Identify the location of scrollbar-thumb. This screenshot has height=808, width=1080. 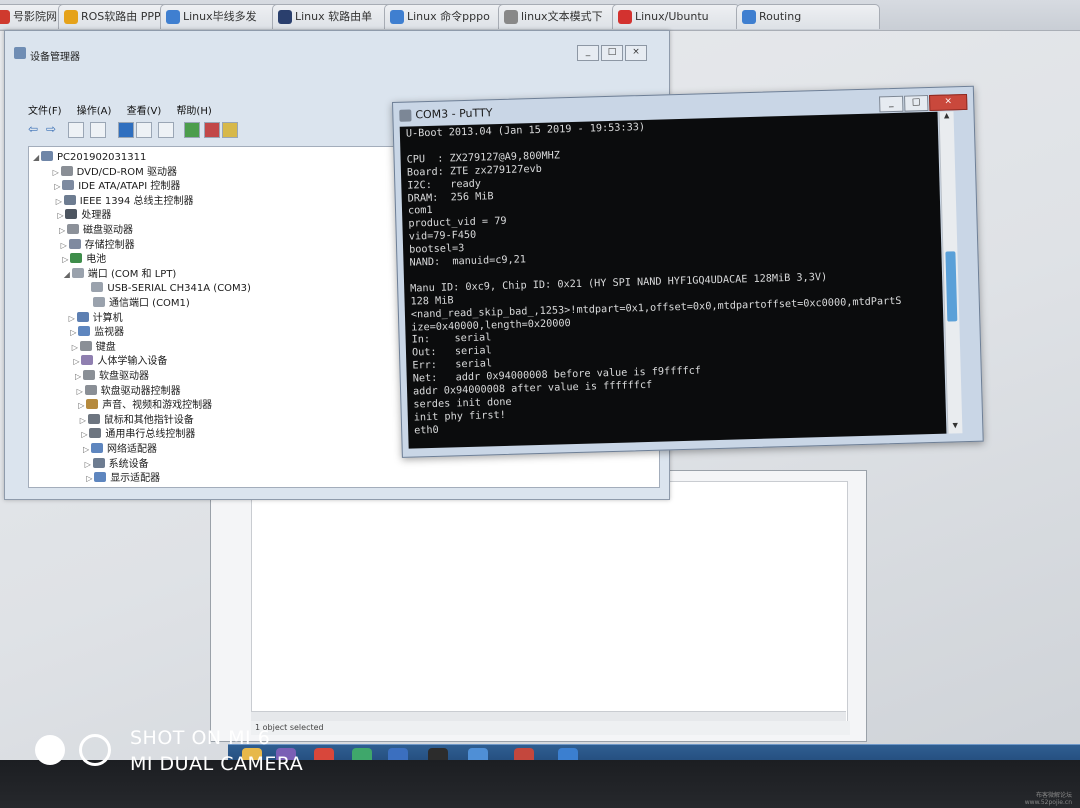
(951, 286).